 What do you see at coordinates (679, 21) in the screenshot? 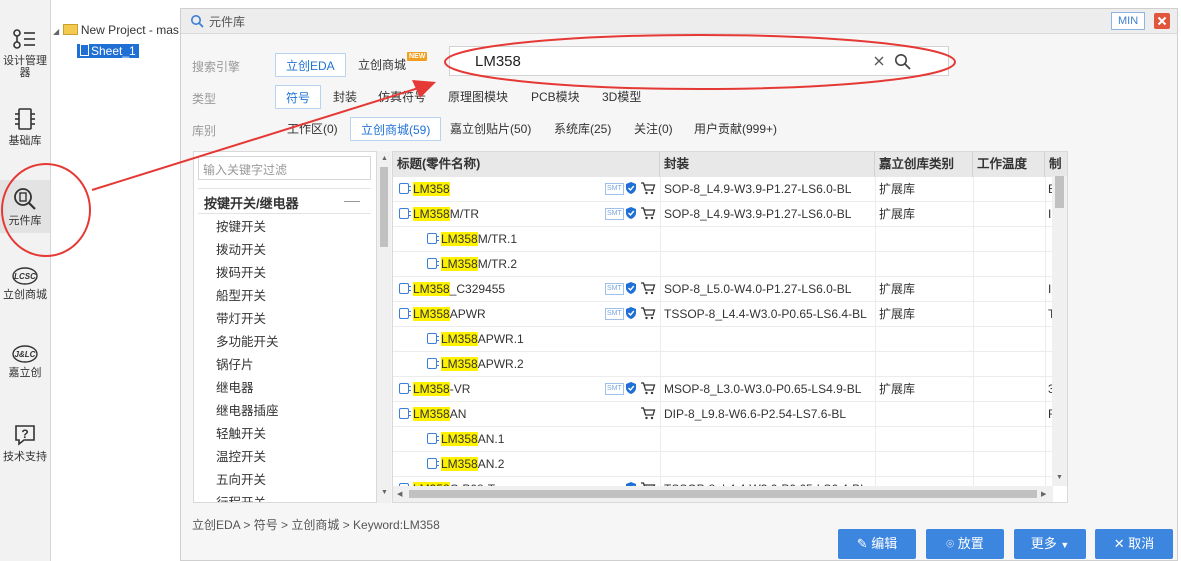
I see `dialog-titlebar: 元件库 MIN` at bounding box center [679, 21].